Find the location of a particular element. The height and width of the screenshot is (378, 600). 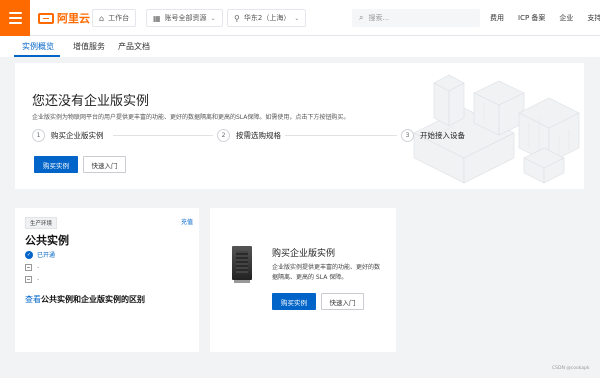

step-3: 3 开始接入设备 is located at coordinates (433, 135).